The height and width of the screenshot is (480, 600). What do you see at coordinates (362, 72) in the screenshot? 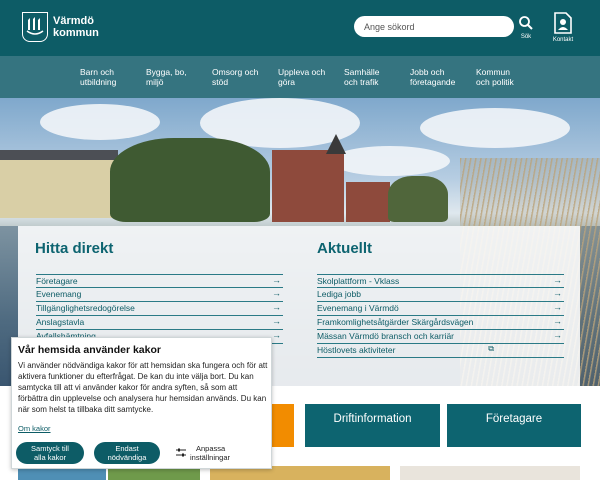
I see `nav-label: Samhälle` at bounding box center [362, 72].